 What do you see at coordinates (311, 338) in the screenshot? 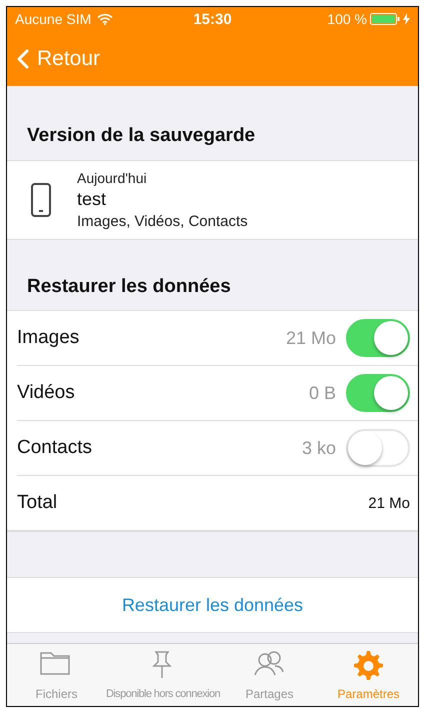
I see `size-label: 21 Mo` at bounding box center [311, 338].